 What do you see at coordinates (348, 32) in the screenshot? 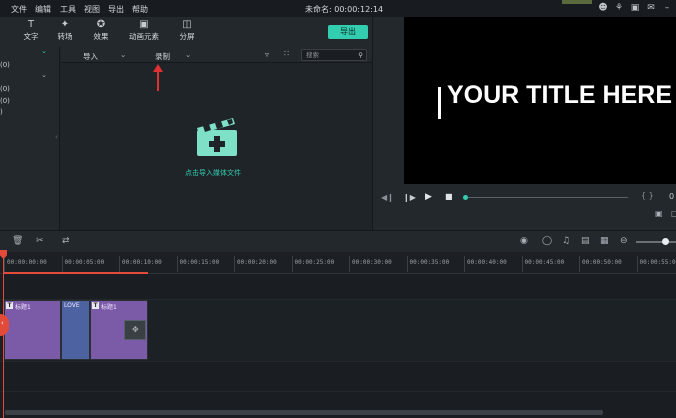
I see `export-button: 导出` at bounding box center [348, 32].